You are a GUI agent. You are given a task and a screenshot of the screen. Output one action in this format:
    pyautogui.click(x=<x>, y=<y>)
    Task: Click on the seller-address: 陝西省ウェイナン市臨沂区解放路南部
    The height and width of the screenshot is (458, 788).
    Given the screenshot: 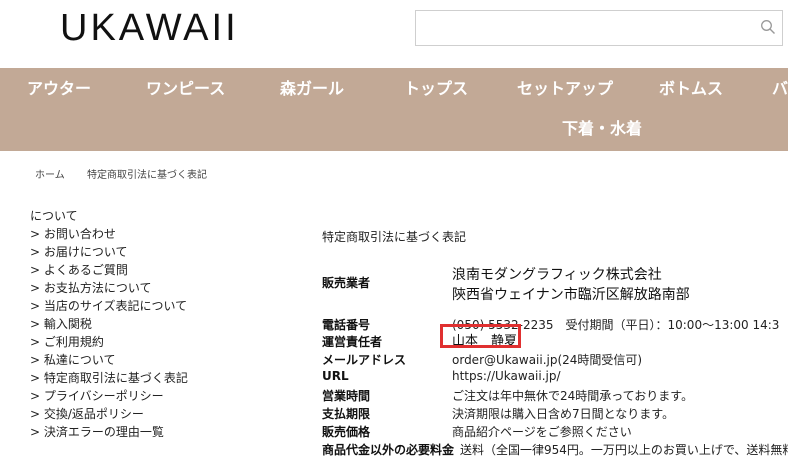 What is the action you would take?
    pyautogui.click(x=571, y=295)
    